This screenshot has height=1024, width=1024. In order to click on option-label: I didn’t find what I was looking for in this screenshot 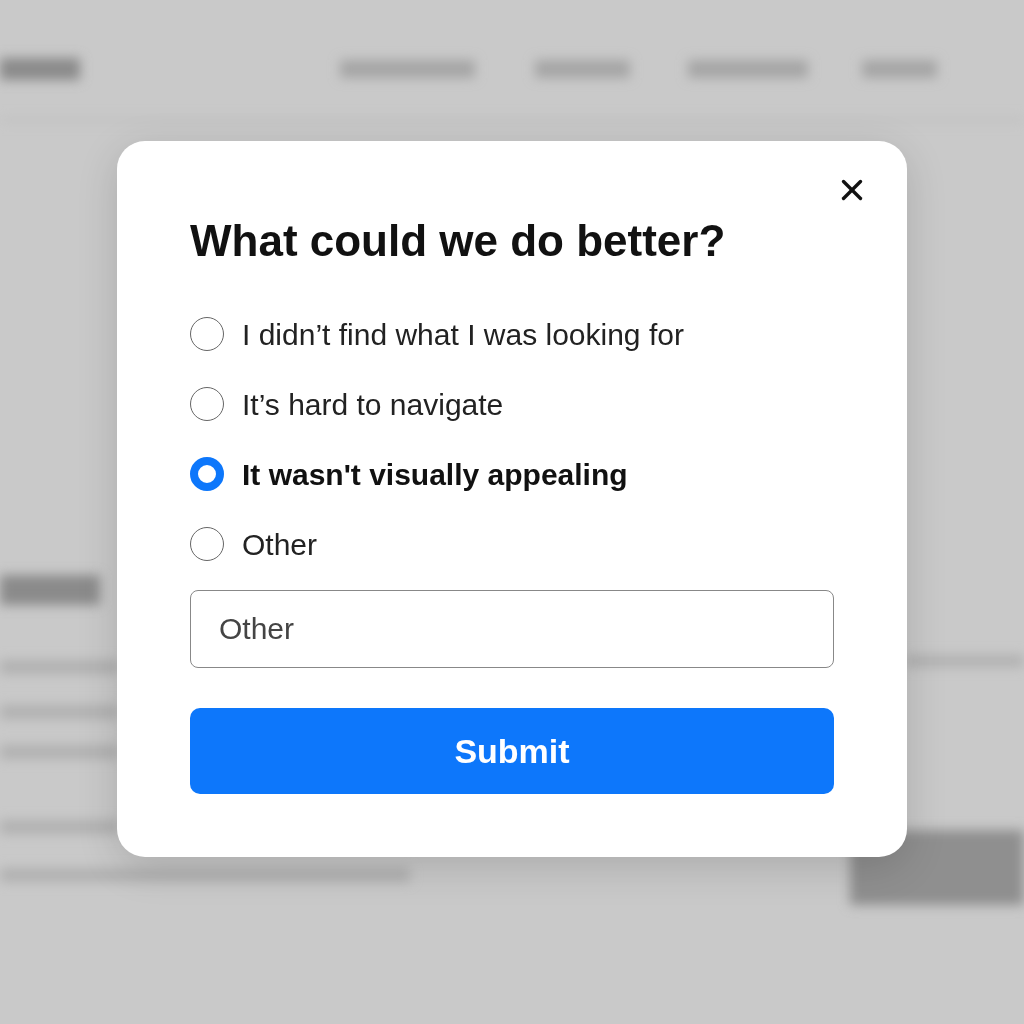, I will do `click(463, 334)`.